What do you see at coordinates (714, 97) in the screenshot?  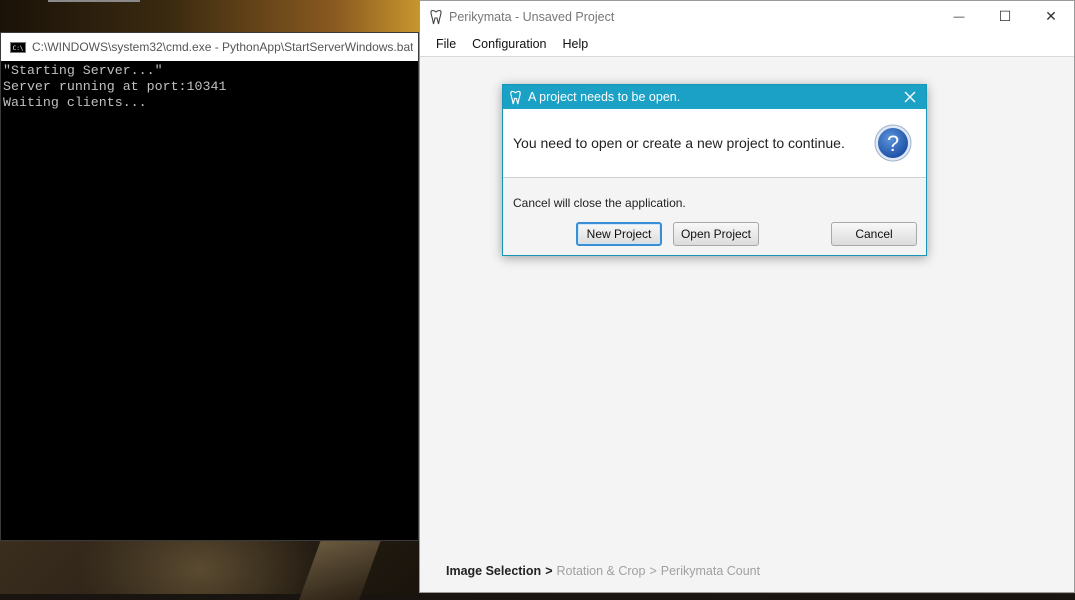 I see `dialog-titlebar: A project needs to be open.` at bounding box center [714, 97].